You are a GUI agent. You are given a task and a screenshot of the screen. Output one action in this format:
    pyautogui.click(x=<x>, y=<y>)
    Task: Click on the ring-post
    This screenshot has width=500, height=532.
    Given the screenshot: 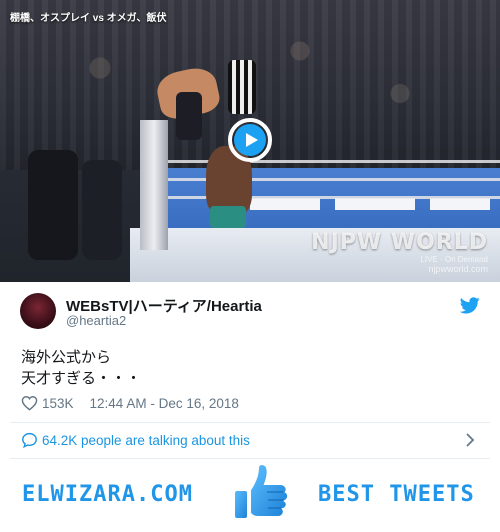 What is the action you would take?
    pyautogui.click(x=154, y=185)
    